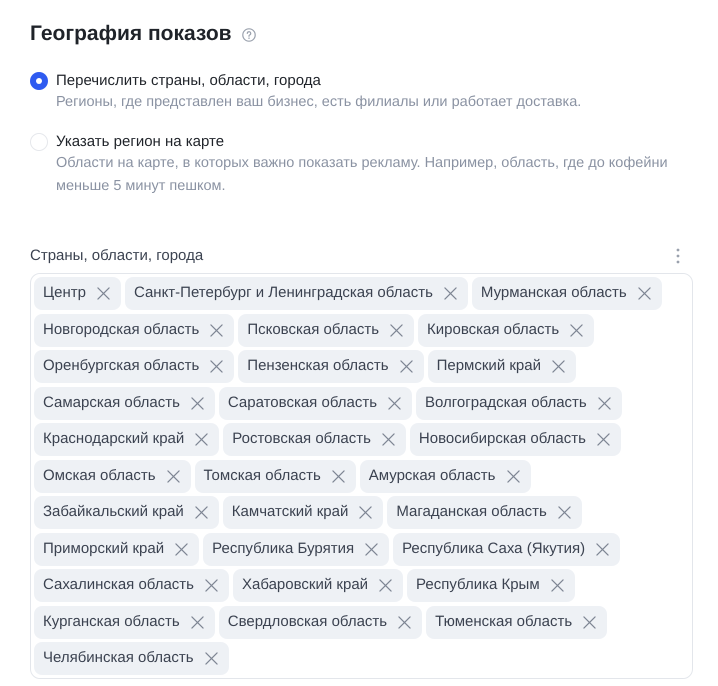 The width and height of the screenshot is (718, 686). Describe the element at coordinates (99, 476) in the screenshot. I see `tag-label: Омская область` at that location.